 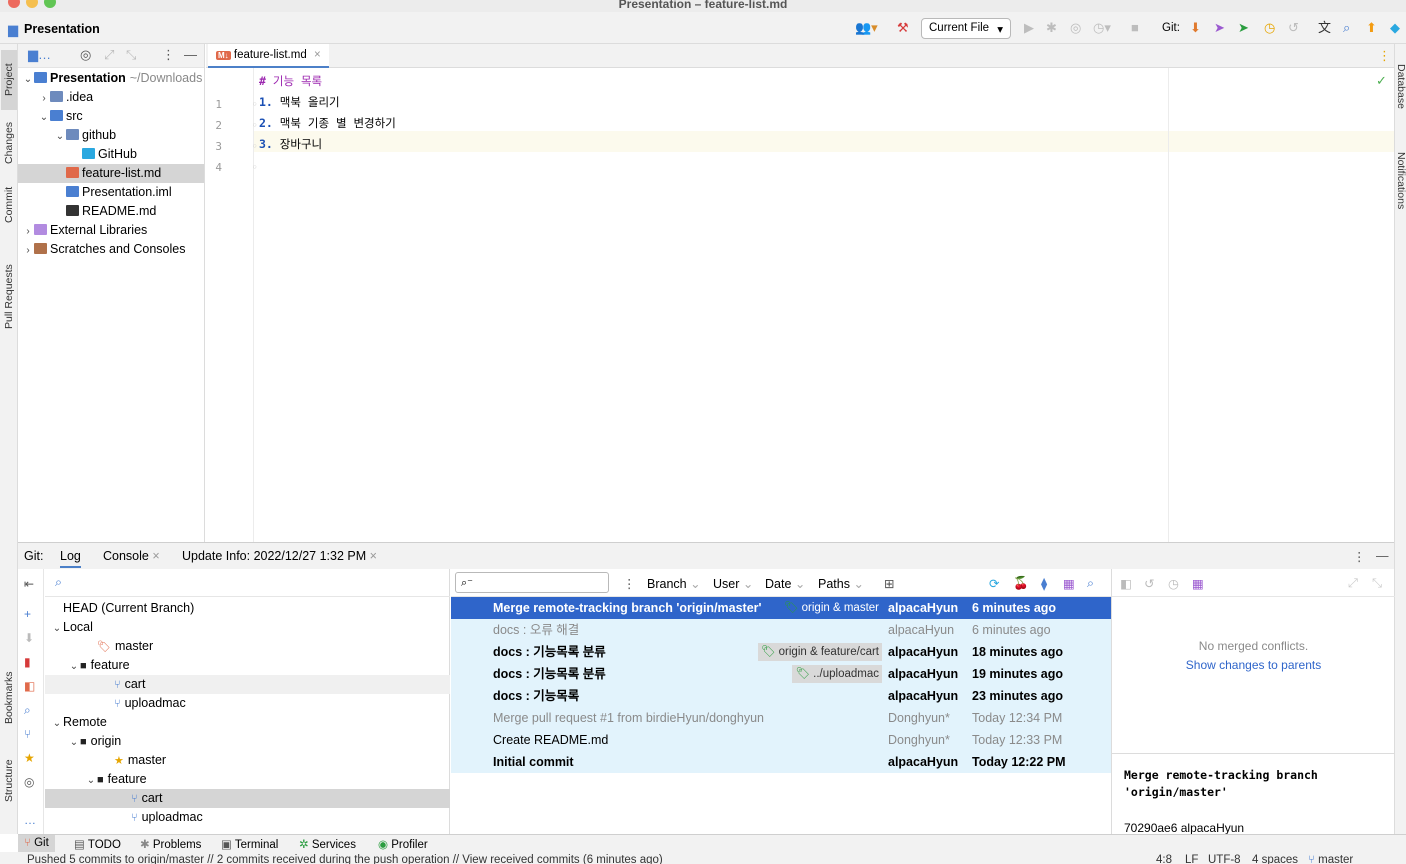 What do you see at coordinates (373, 556) in the screenshot?
I see `close-update-info-icon: ×` at bounding box center [373, 556].